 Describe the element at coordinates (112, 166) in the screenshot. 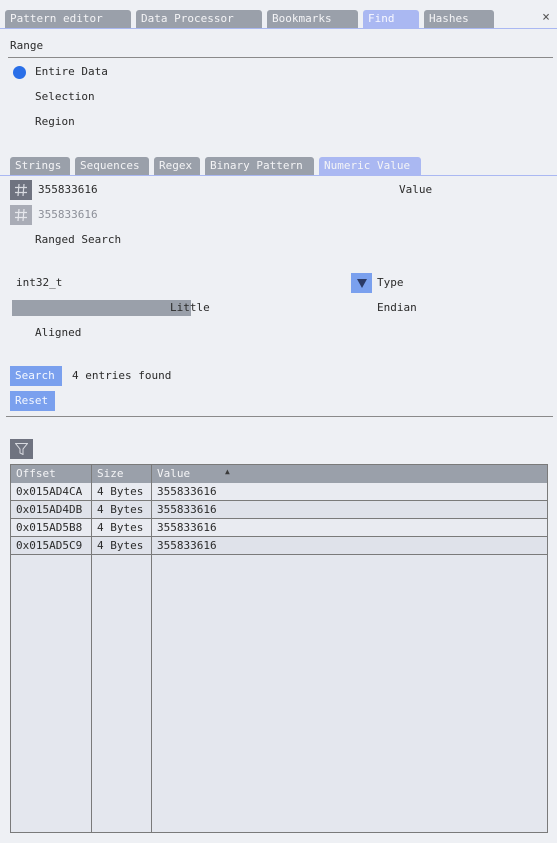

I see `tab-sequences: Sequences` at that location.